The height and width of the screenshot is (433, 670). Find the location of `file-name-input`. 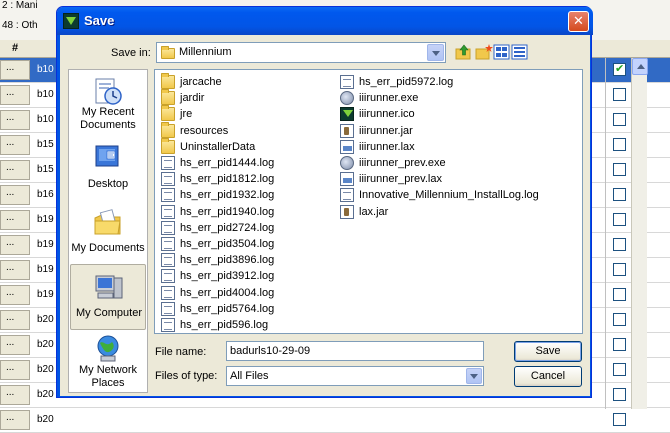

file-name-input is located at coordinates (355, 351).